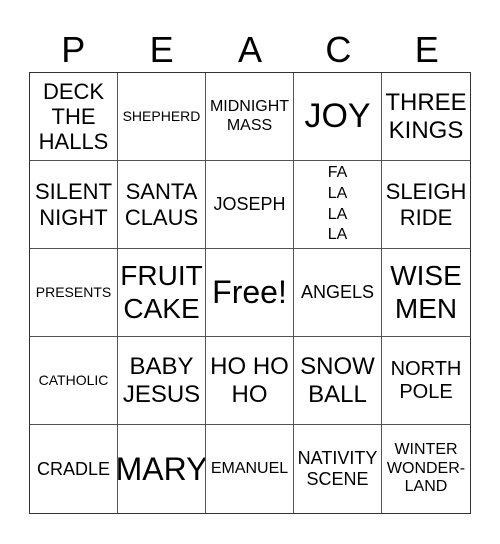  I want to click on cell-text-line: RIDE, so click(426, 217).